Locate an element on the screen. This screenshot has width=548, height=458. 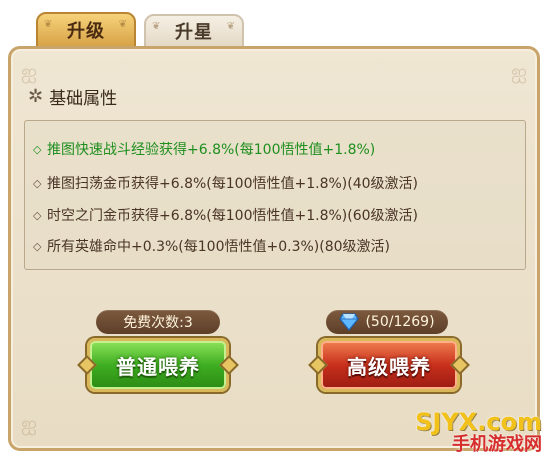
free-count-badge: 免费次数:3 is located at coordinates (158, 322).